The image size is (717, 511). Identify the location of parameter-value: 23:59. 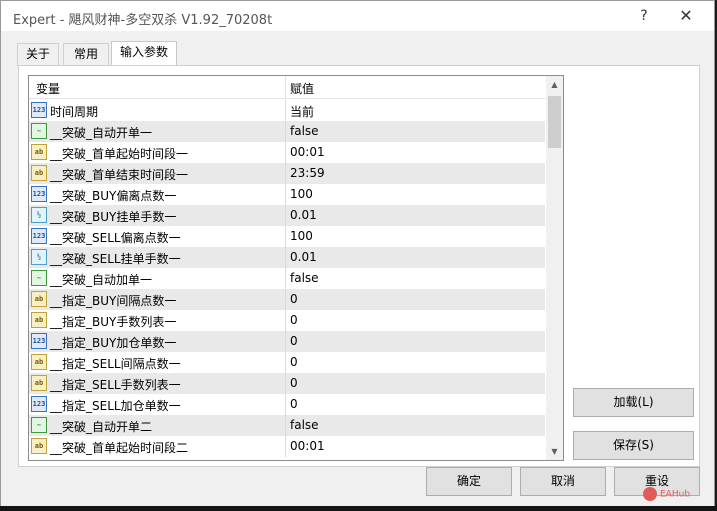
(307, 173).